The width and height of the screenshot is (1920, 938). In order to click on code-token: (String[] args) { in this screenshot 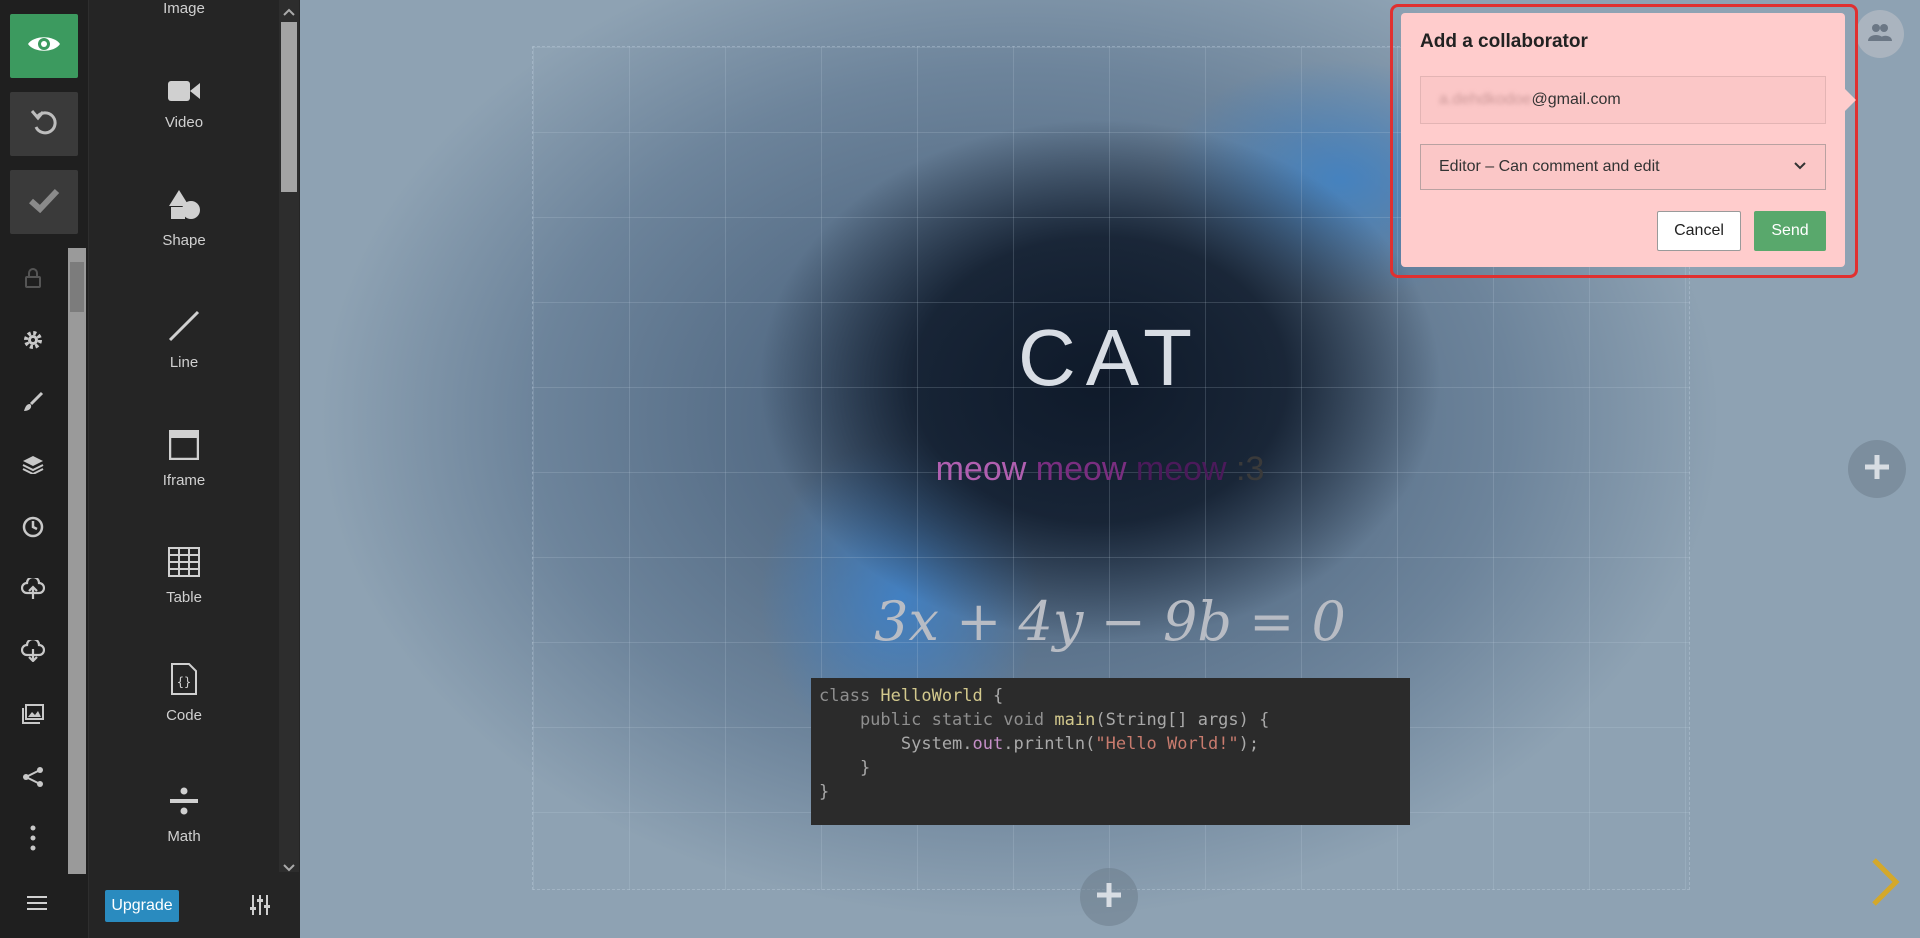, I will do `click(1182, 720)`.